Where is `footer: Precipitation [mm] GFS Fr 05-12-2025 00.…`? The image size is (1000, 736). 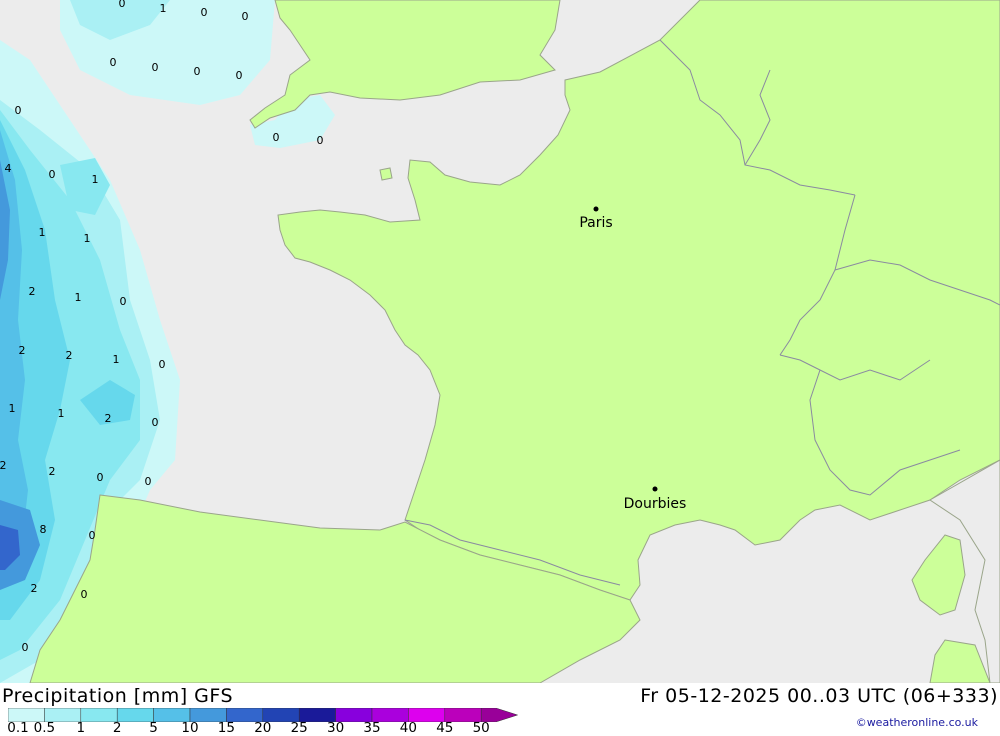 footer: Precipitation [mm] GFS Fr 05-12-2025 00.… is located at coordinates (500, 709).